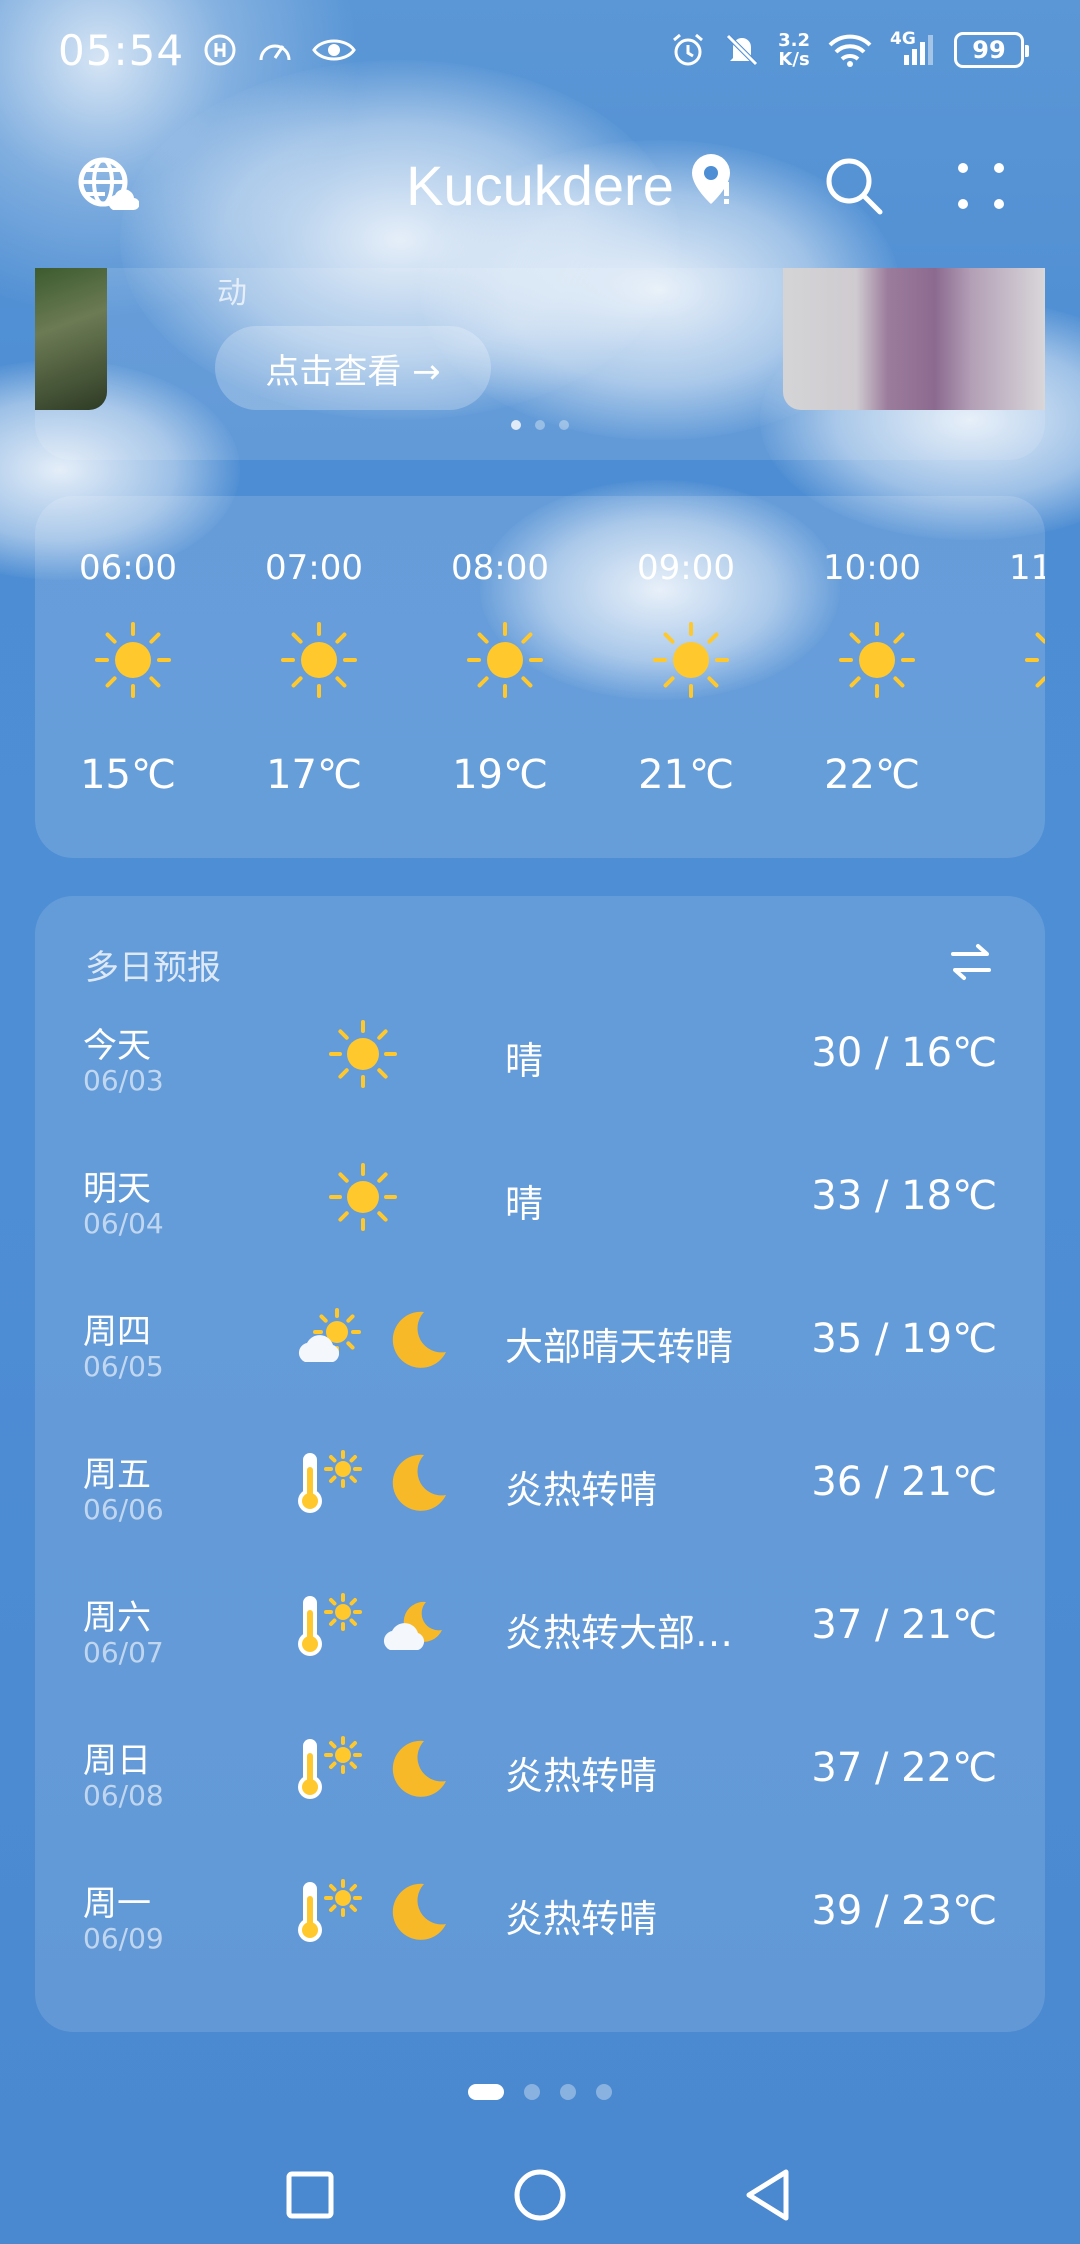 The width and height of the screenshot is (1080, 2244). What do you see at coordinates (619, 1347) in the screenshot?
I see `day-description: 大部晴天转晴` at bounding box center [619, 1347].